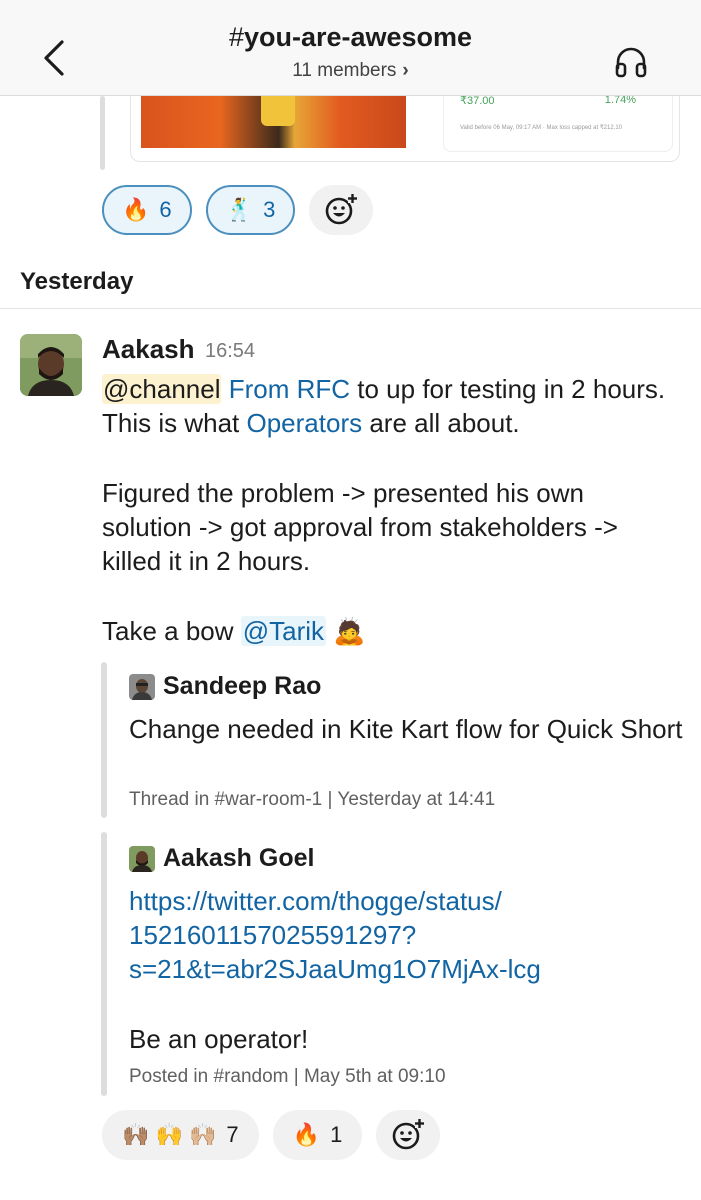 The height and width of the screenshot is (1200, 701). I want to click on channel-mention: @channel, so click(162, 389).